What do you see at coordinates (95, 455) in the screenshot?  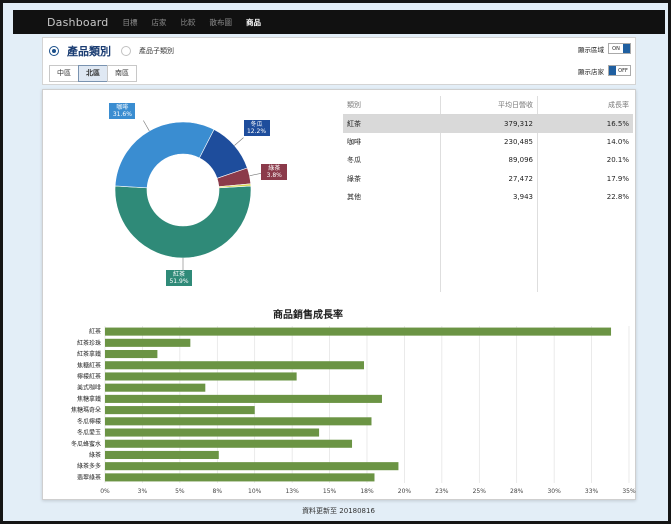 I see `bar-chart-category-label: 綠茶` at bounding box center [95, 455].